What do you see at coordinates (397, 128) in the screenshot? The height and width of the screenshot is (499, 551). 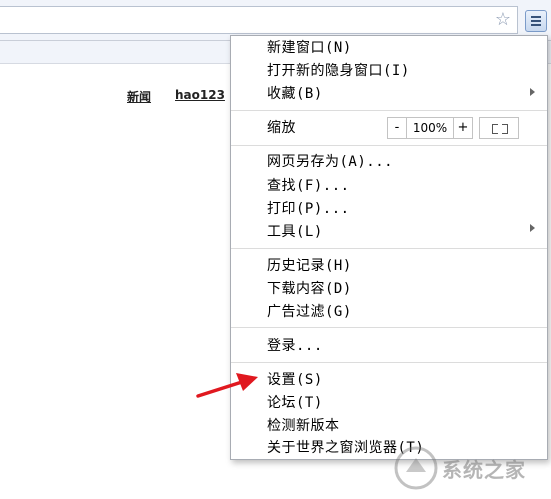 I see `zoom-out-button: -` at bounding box center [397, 128].